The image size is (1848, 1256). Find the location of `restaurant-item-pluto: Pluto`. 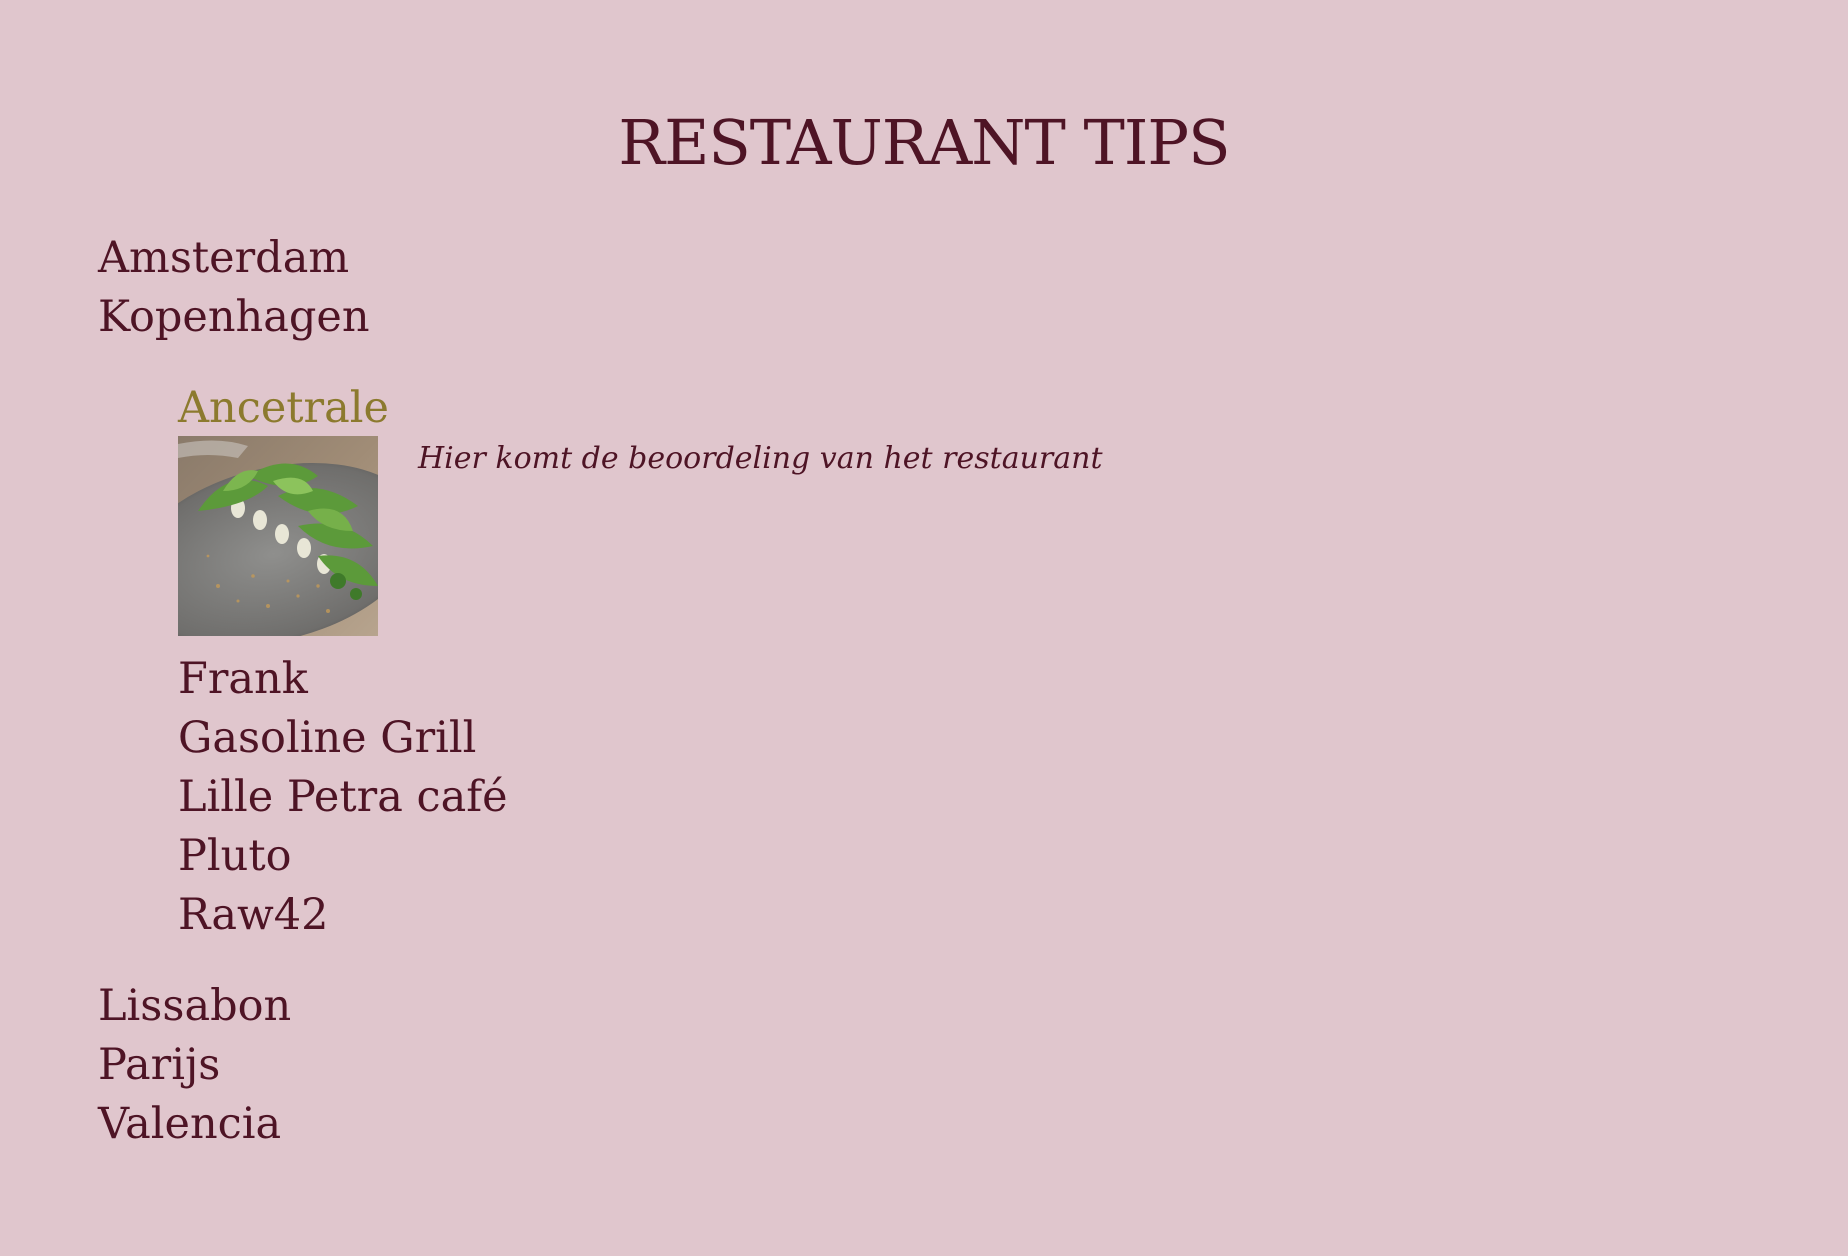

restaurant-item-pluto: Pluto is located at coordinates (640, 856).